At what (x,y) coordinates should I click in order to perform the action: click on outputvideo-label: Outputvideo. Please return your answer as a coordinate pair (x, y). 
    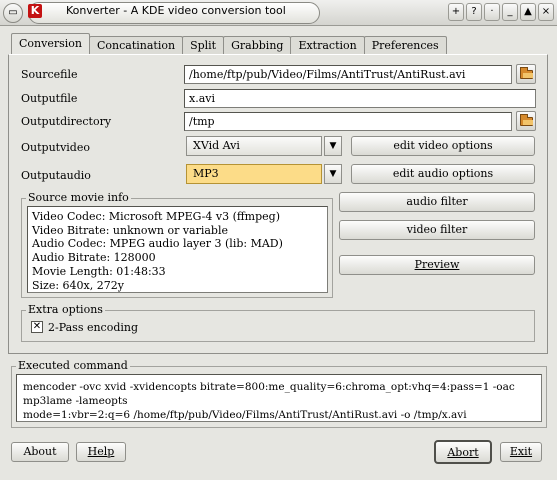
    Looking at the image, I should click on (55, 147).